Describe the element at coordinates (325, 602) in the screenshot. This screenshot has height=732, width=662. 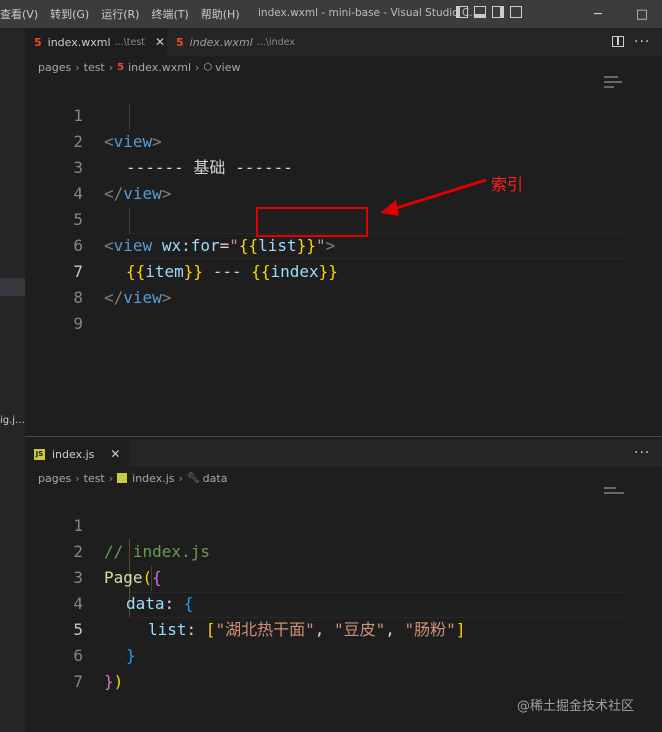
I see `code-line: 4 list: ["湖北热干面", "豆皮", "肠粉"]` at that location.